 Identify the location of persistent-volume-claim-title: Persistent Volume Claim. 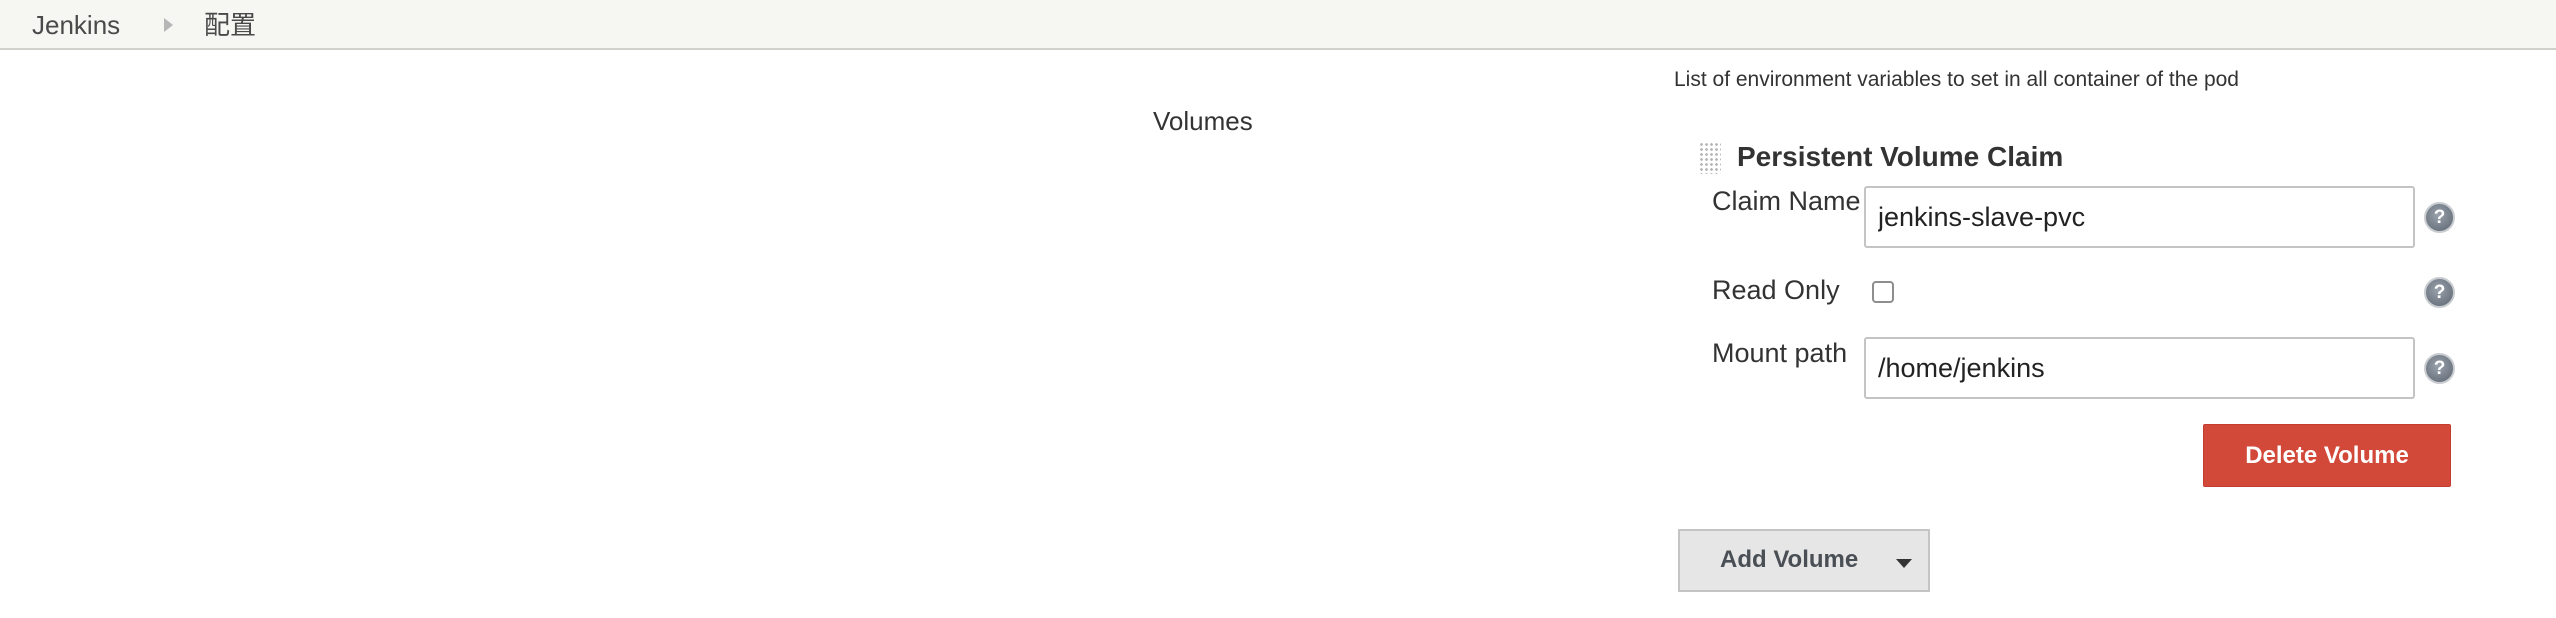
(1900, 156).